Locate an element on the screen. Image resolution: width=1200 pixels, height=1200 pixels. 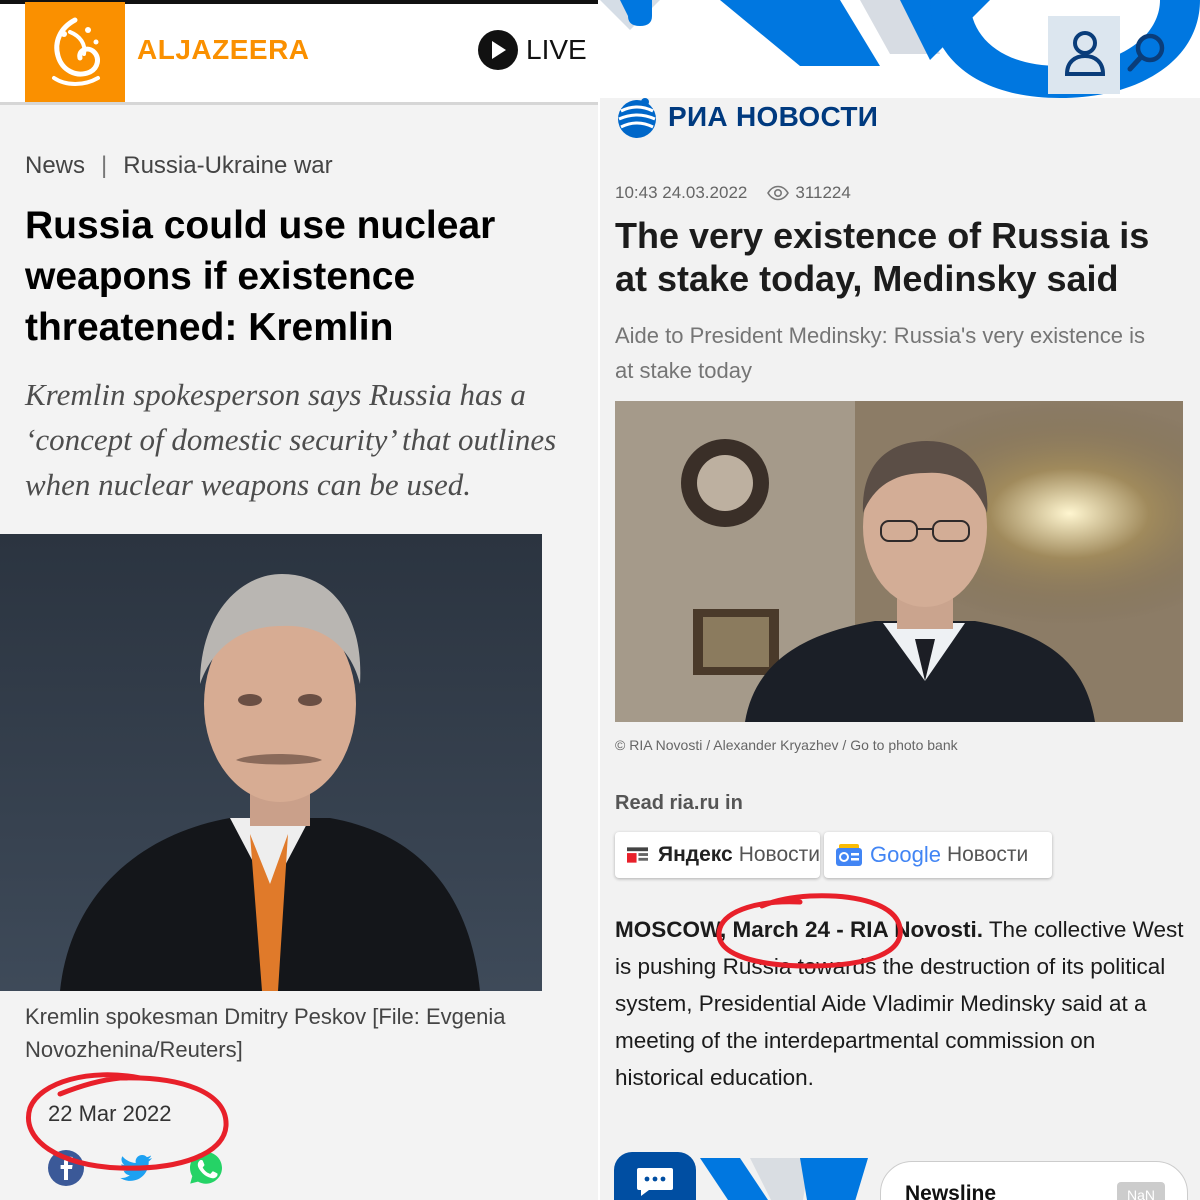
google-news-button: Google Новости is located at coordinates (938, 855).